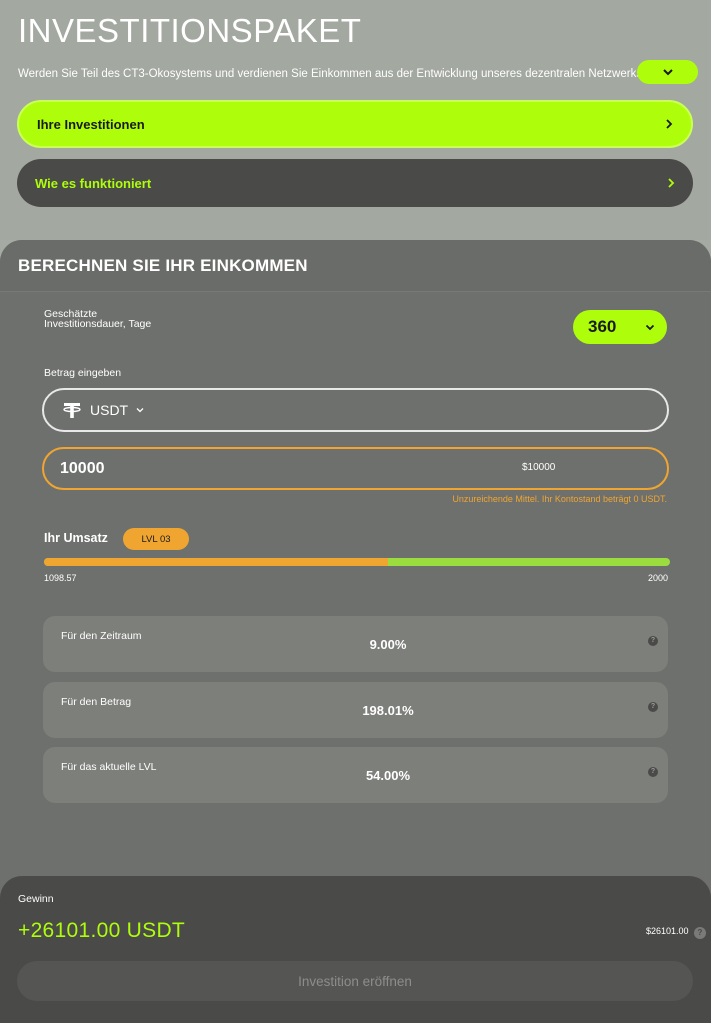 This screenshot has height=1023, width=711. What do you see at coordinates (355, 124) in the screenshot?
I see `my-investments-button: Ihre Investitionen` at bounding box center [355, 124].